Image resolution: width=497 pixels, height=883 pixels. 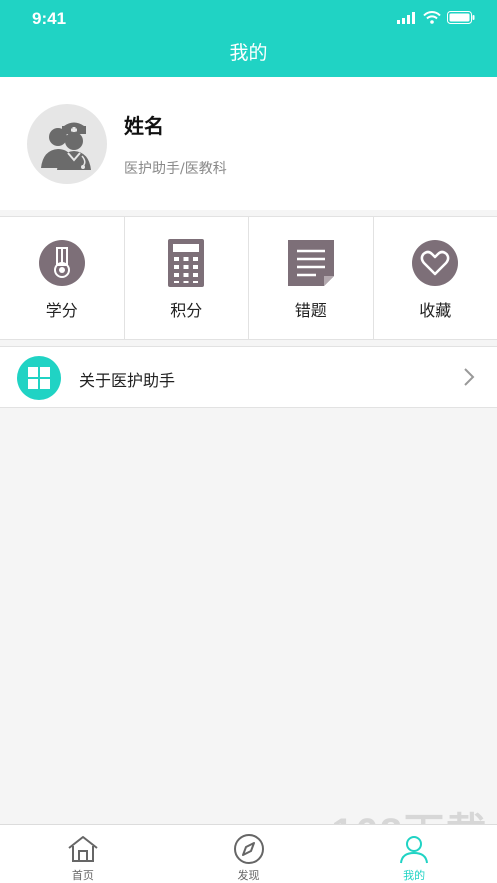 I want to click on tab-bar: 首页 发现 我的, so click(x=248, y=853).